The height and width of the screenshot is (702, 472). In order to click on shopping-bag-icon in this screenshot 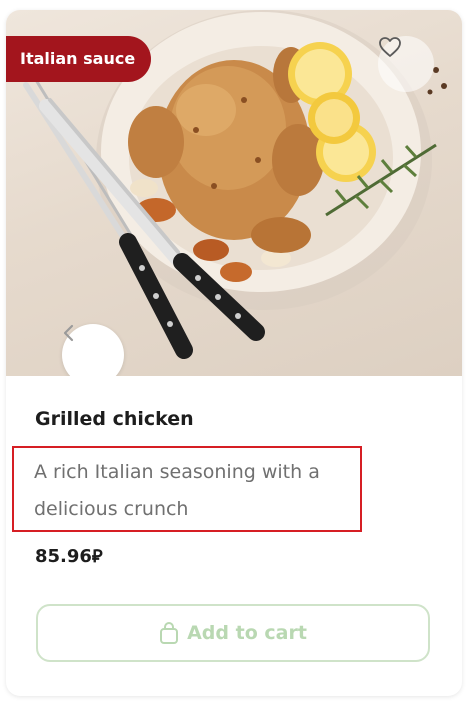, I will do `click(169, 632)`.